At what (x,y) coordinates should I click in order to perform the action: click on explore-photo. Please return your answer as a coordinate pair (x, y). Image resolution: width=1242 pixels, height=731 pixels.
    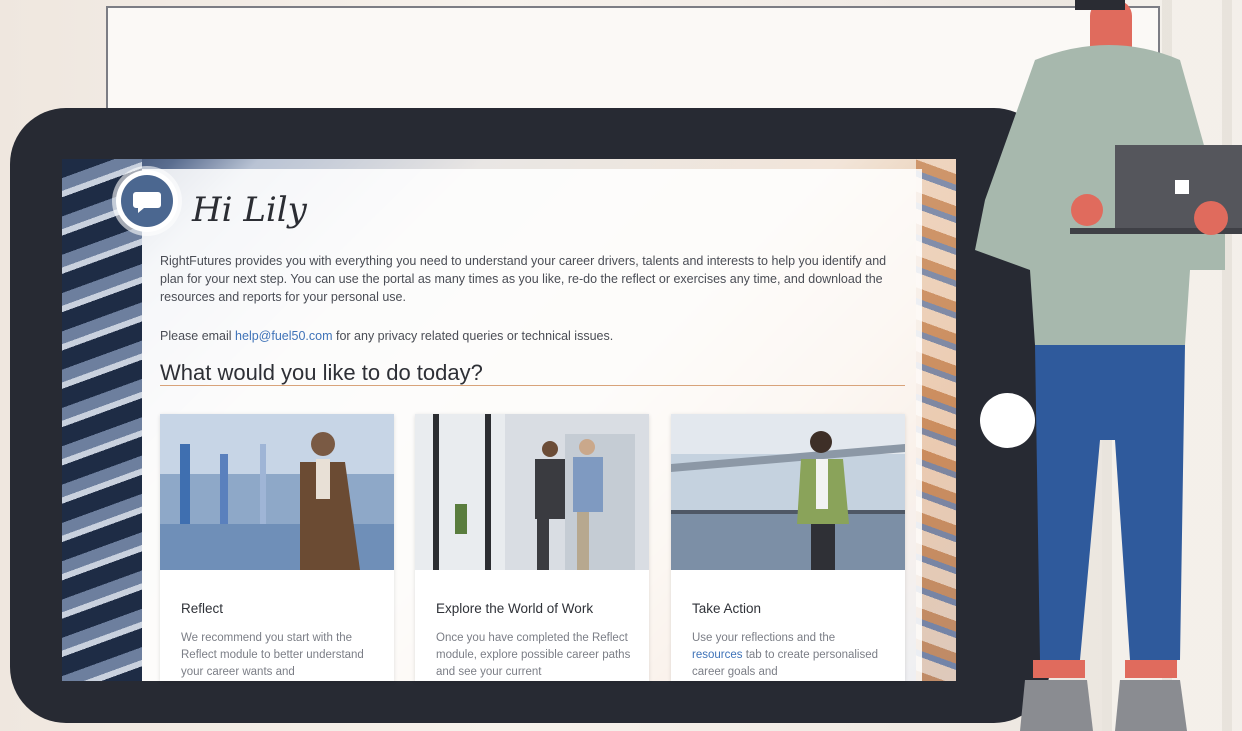
    Looking at the image, I should click on (532, 492).